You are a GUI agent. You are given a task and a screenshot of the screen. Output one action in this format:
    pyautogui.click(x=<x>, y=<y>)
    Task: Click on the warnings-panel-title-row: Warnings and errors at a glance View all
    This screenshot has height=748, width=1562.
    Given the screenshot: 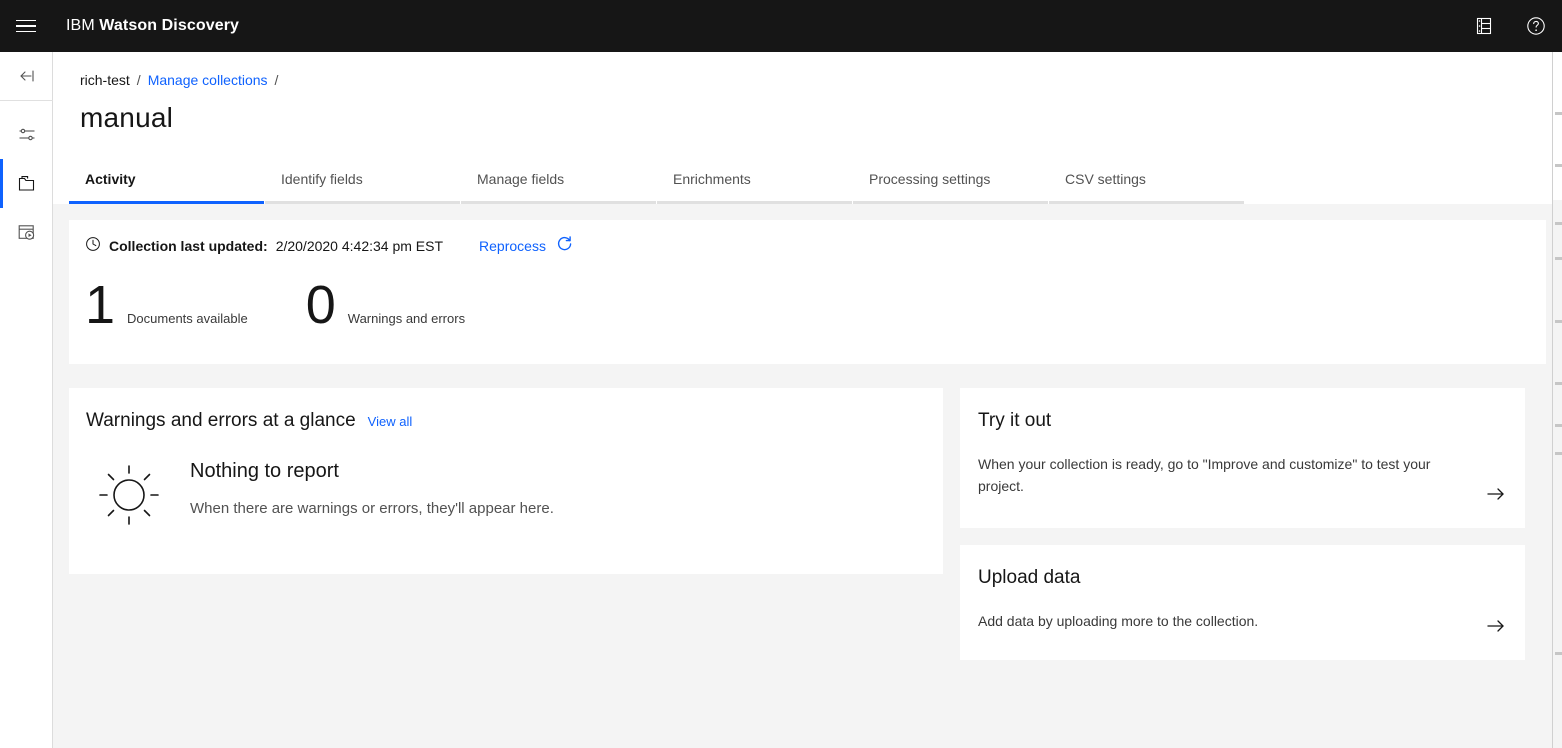 What is the action you would take?
    pyautogui.click(x=506, y=410)
    